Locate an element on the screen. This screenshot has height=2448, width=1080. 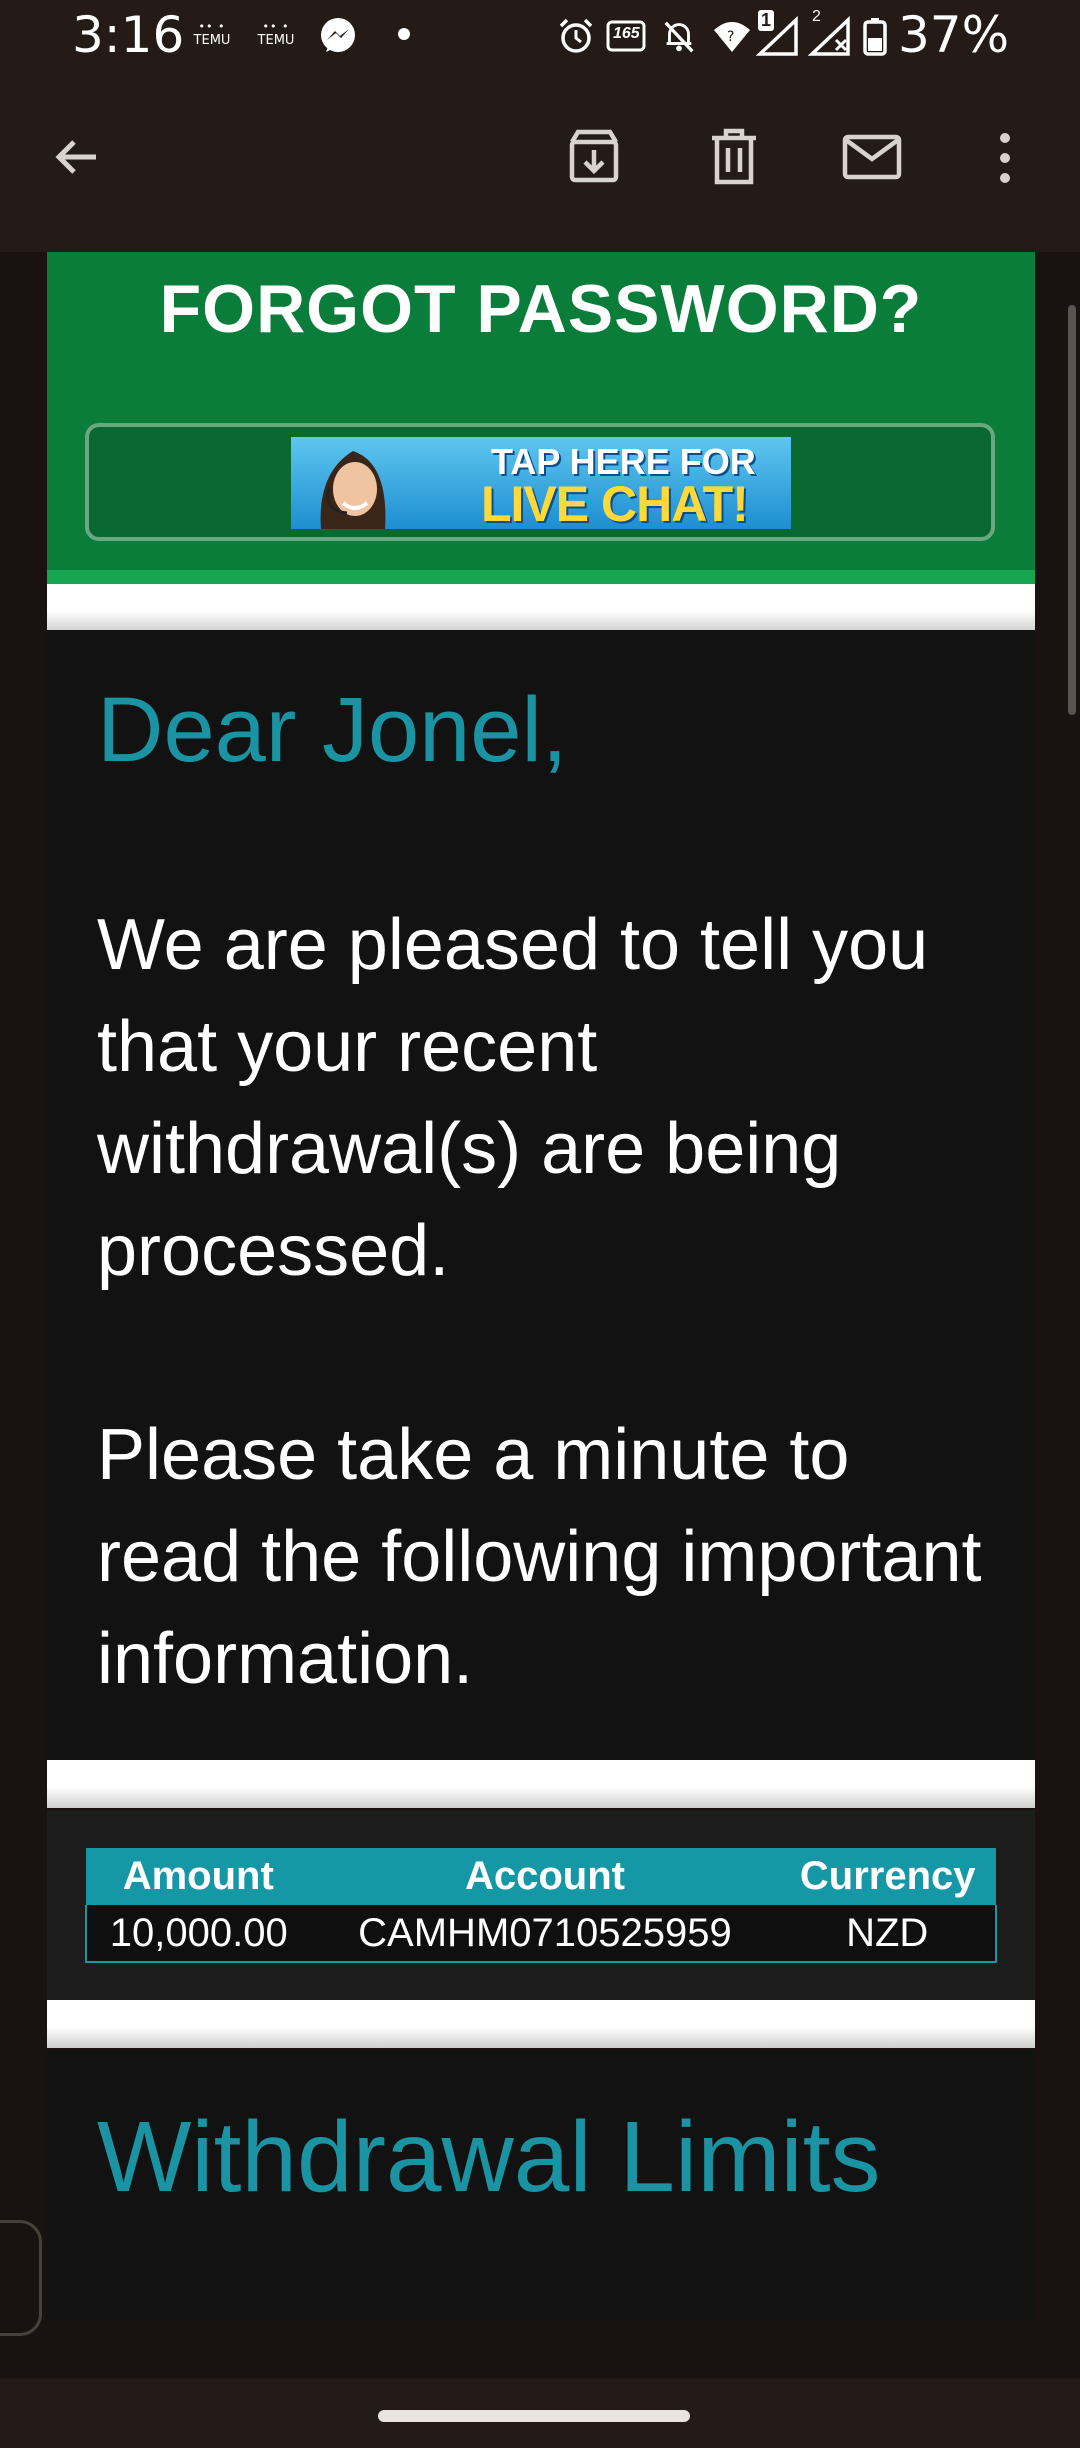
amount-cell: 10,000.00 is located at coordinates (197, 1934).